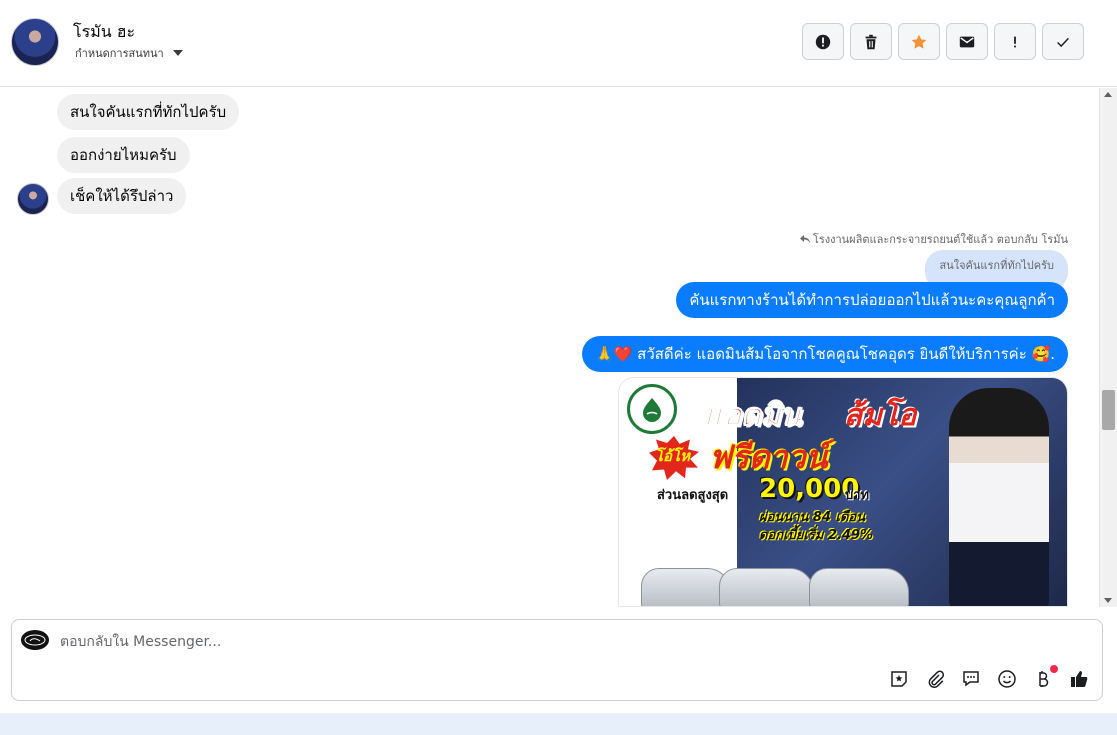  I want to click on payment-button, so click(1045, 677).